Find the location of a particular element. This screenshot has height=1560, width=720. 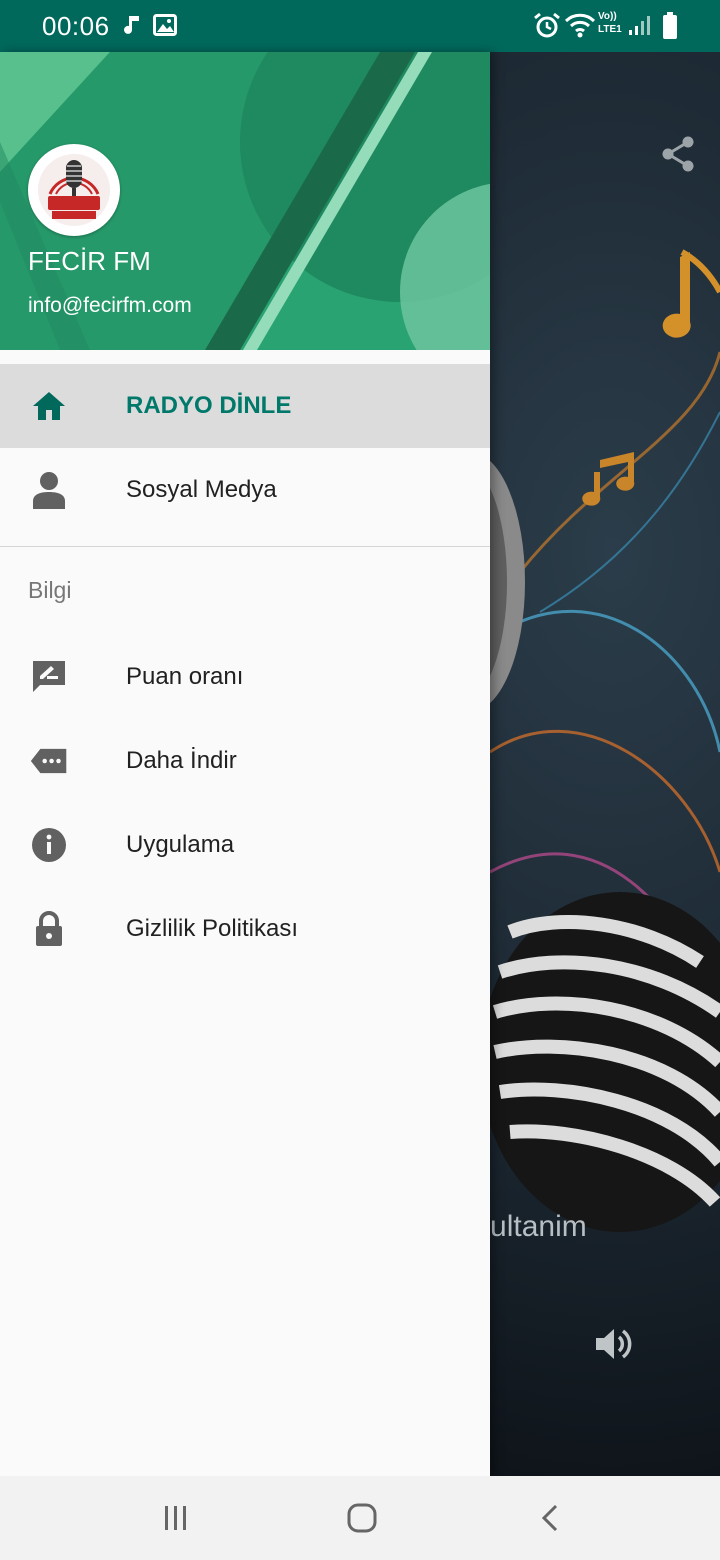

image-icon is located at coordinates (165, 27).